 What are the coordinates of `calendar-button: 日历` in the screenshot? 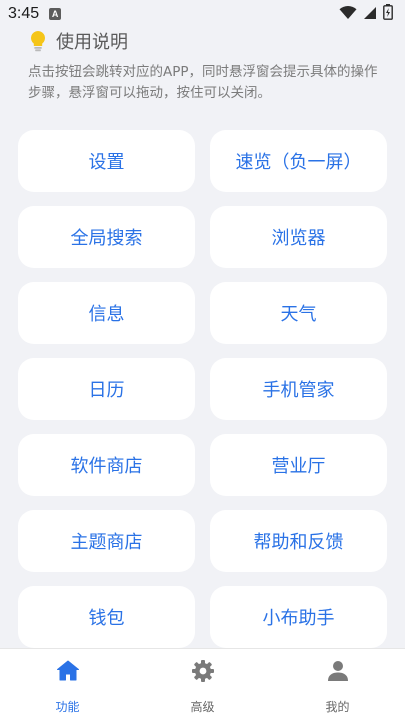 It's located at (106, 389).